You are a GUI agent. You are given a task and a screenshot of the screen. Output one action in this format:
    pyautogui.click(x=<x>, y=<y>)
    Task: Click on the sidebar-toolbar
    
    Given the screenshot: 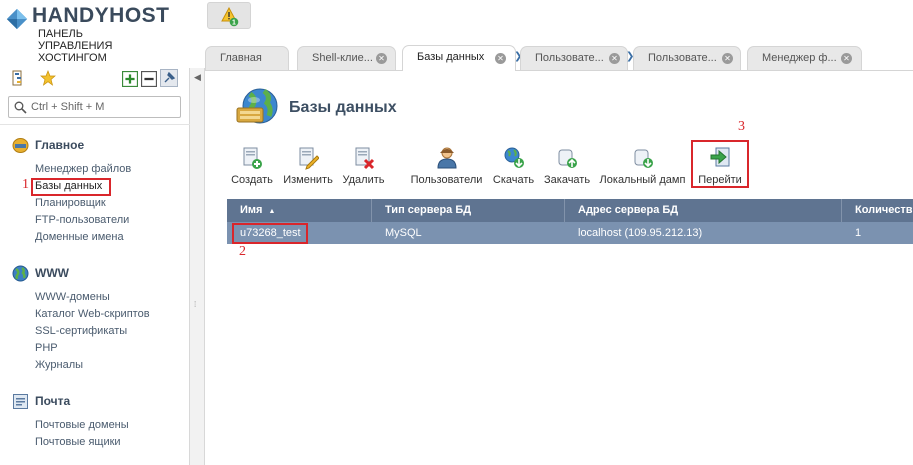 What is the action you would take?
    pyautogui.click(x=98, y=79)
    